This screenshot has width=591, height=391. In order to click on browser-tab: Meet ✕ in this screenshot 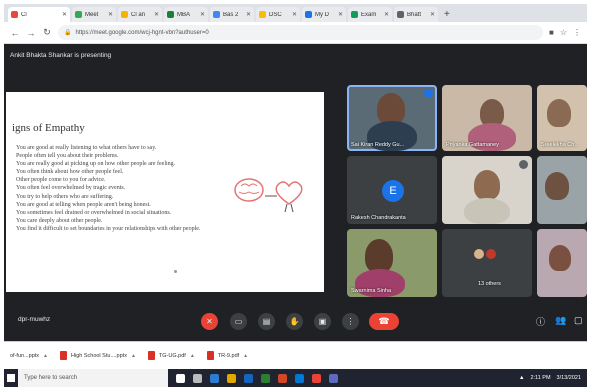, I will do `click(94, 14)`.